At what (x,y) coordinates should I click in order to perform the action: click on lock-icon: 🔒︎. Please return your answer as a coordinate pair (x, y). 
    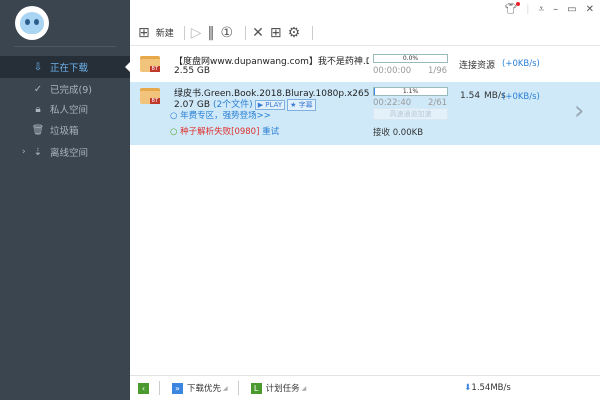
    Looking at the image, I should click on (38, 109).